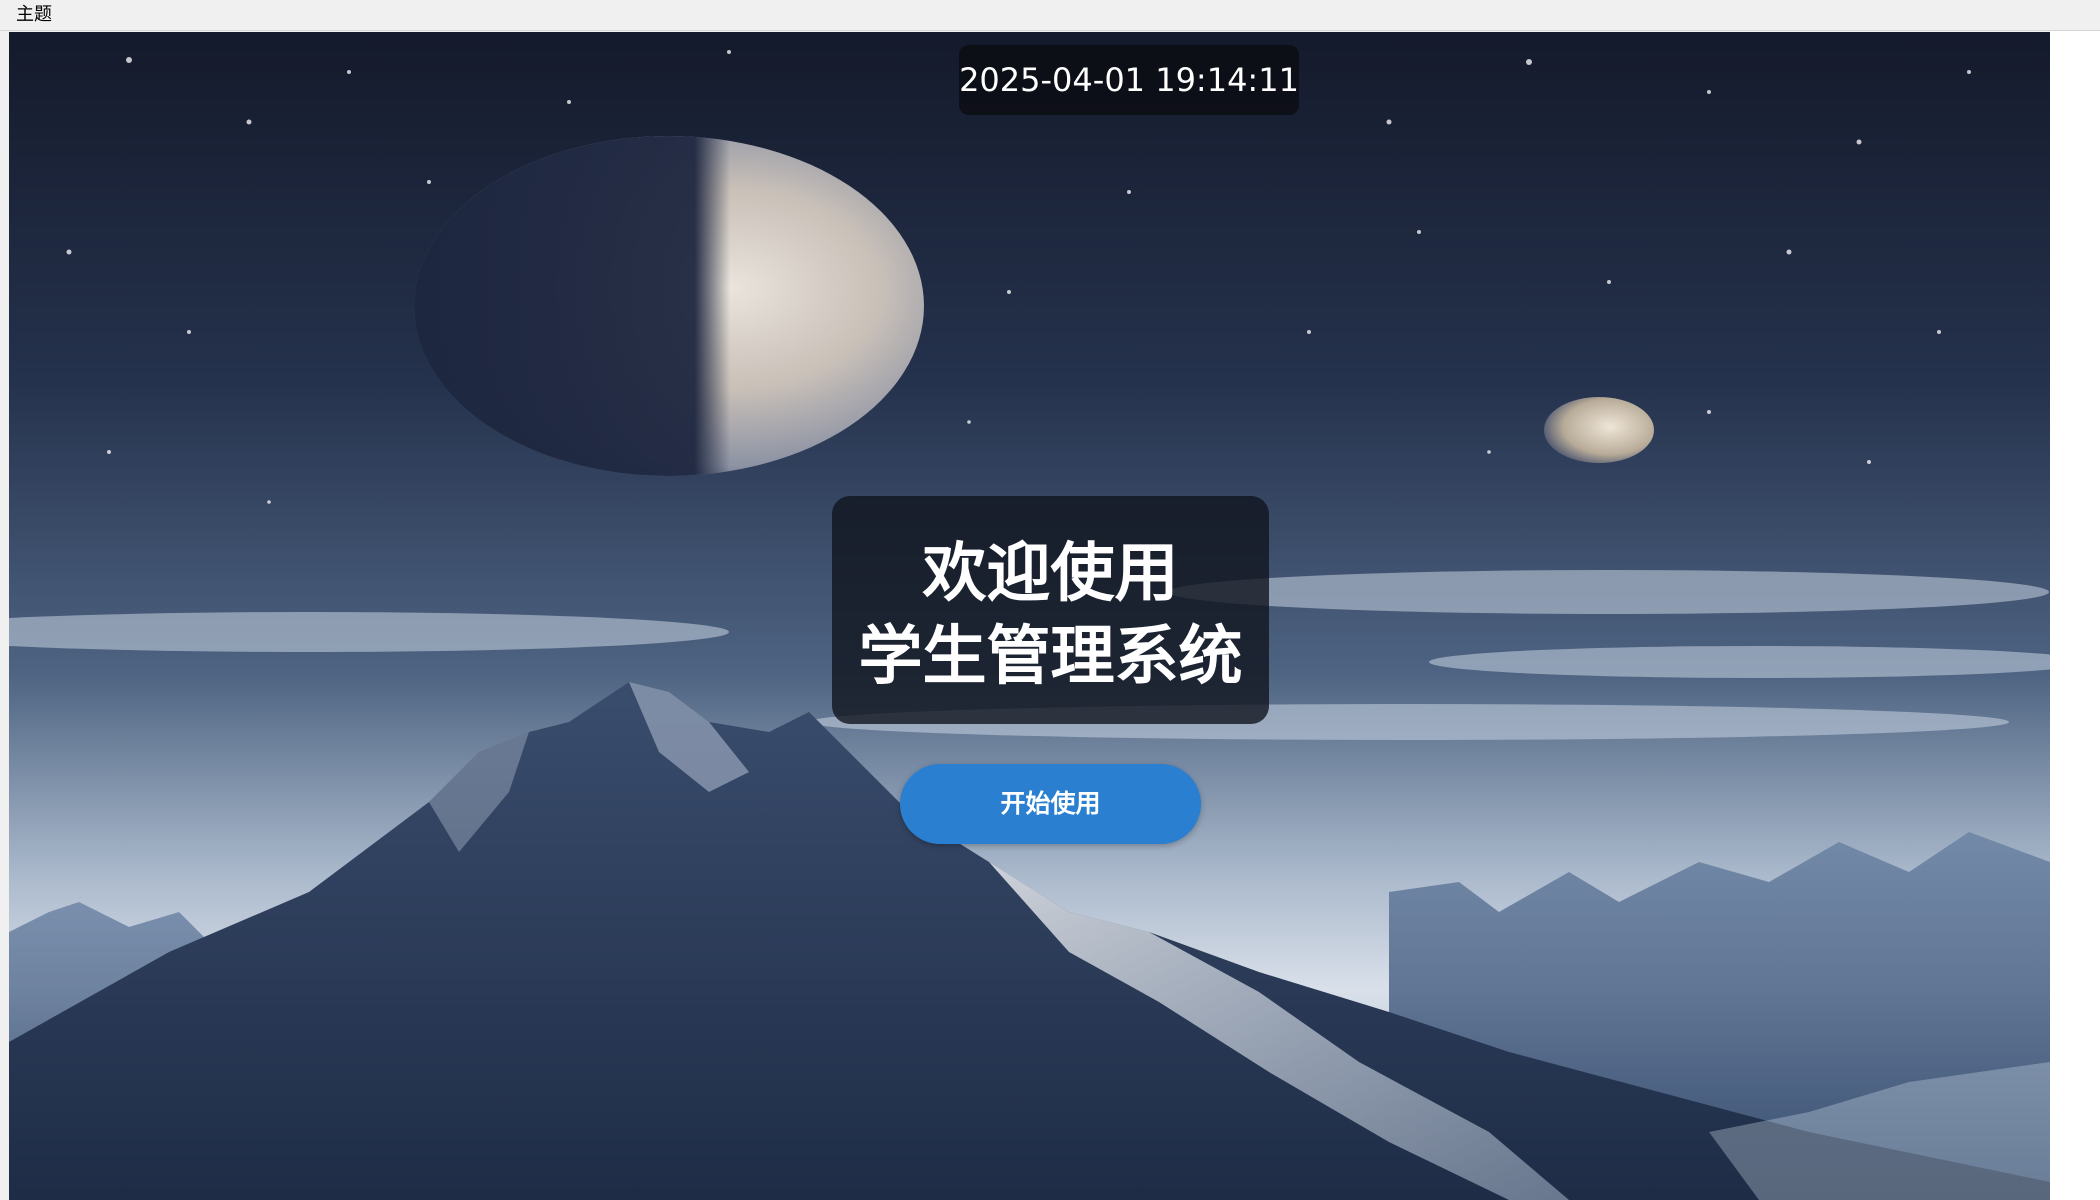  Describe the element at coordinates (1050, 657) in the screenshot. I see `welcome-title-line2: 学生管理系统` at that location.